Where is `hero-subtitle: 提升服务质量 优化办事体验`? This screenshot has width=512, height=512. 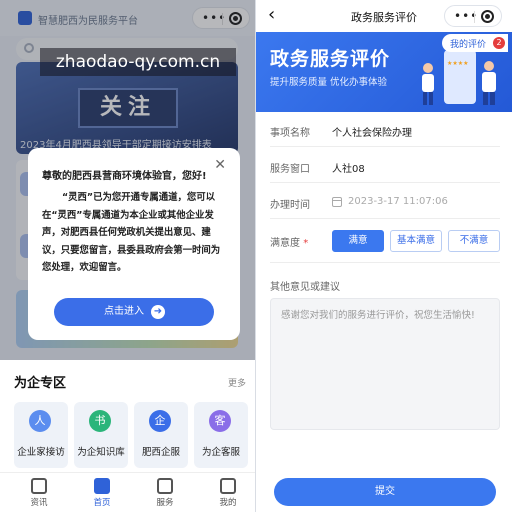 hero-subtitle: 提升服务质量 优化办事体验 is located at coordinates (329, 82).